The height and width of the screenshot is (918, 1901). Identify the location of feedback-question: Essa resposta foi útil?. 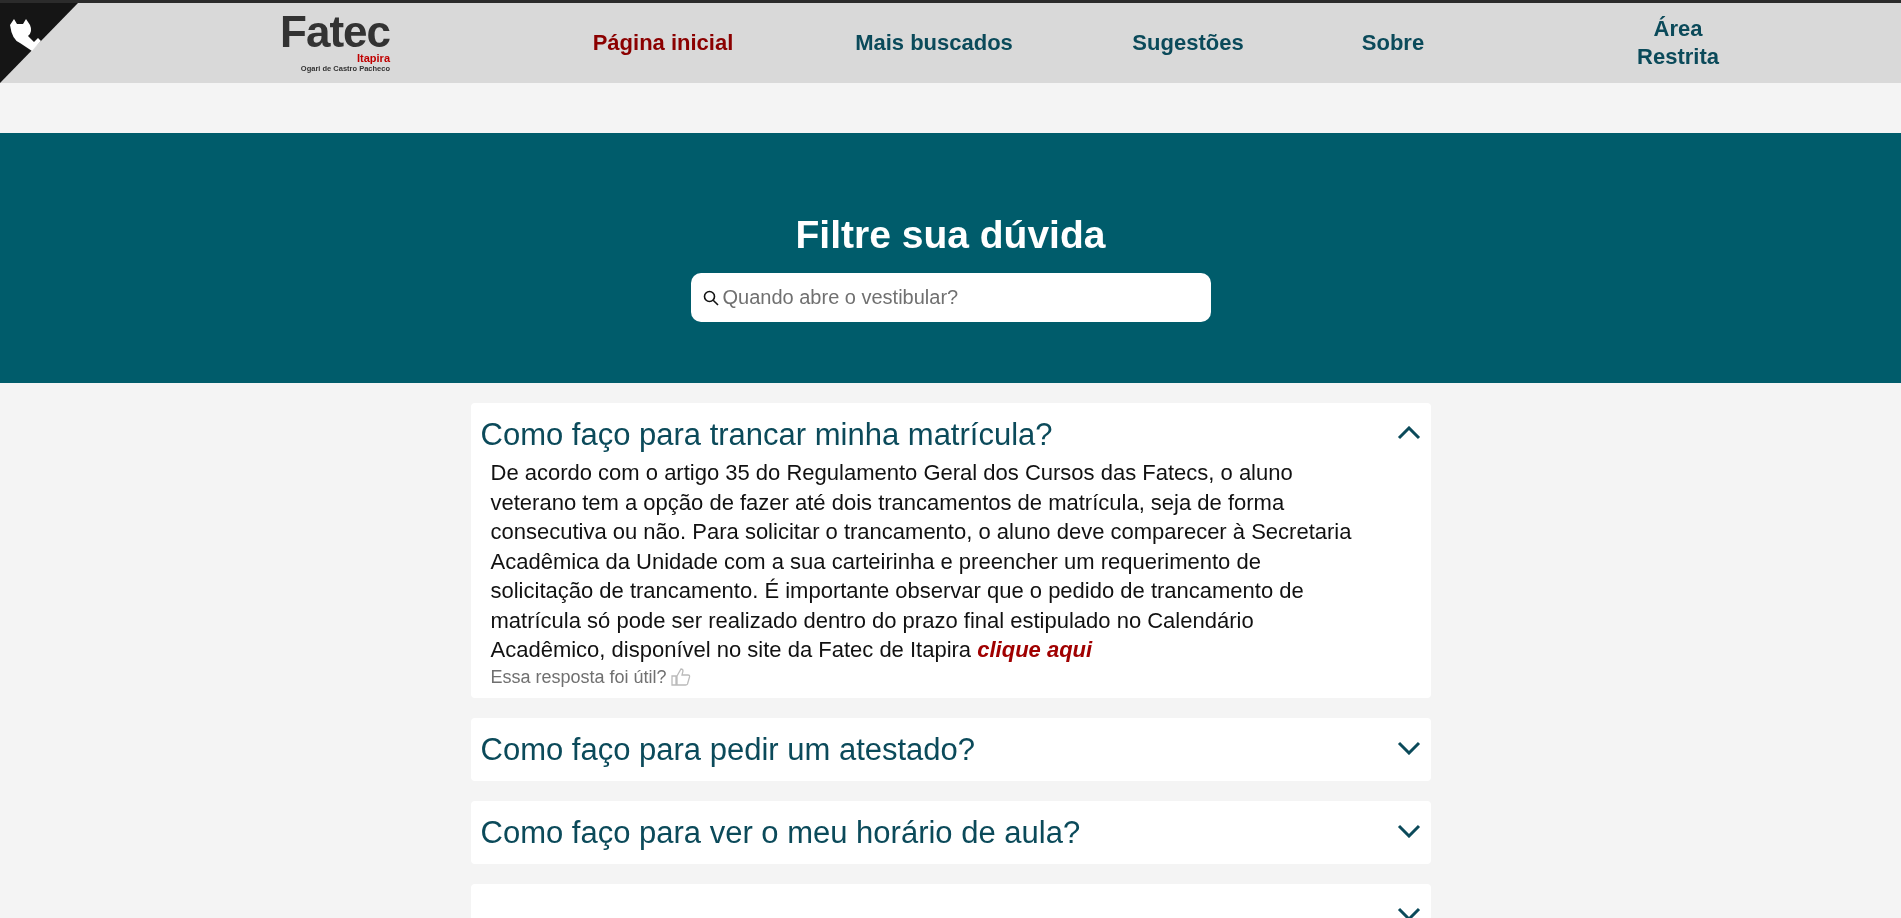
(578, 677).